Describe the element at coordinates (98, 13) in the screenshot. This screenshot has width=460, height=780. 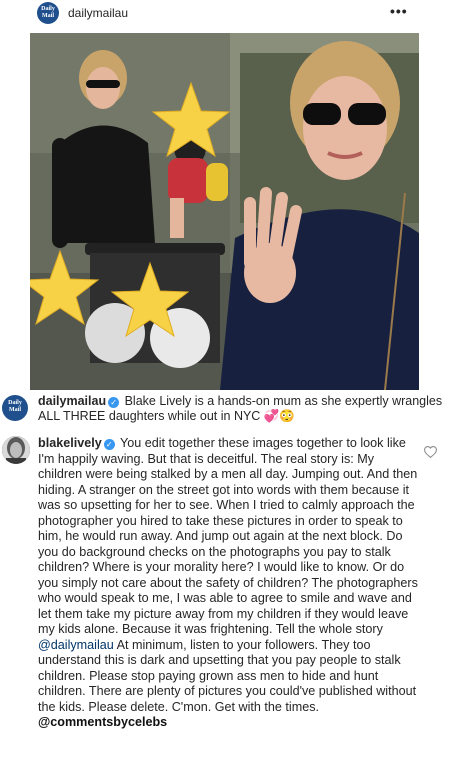
I see `header-username: dailymailau` at that location.